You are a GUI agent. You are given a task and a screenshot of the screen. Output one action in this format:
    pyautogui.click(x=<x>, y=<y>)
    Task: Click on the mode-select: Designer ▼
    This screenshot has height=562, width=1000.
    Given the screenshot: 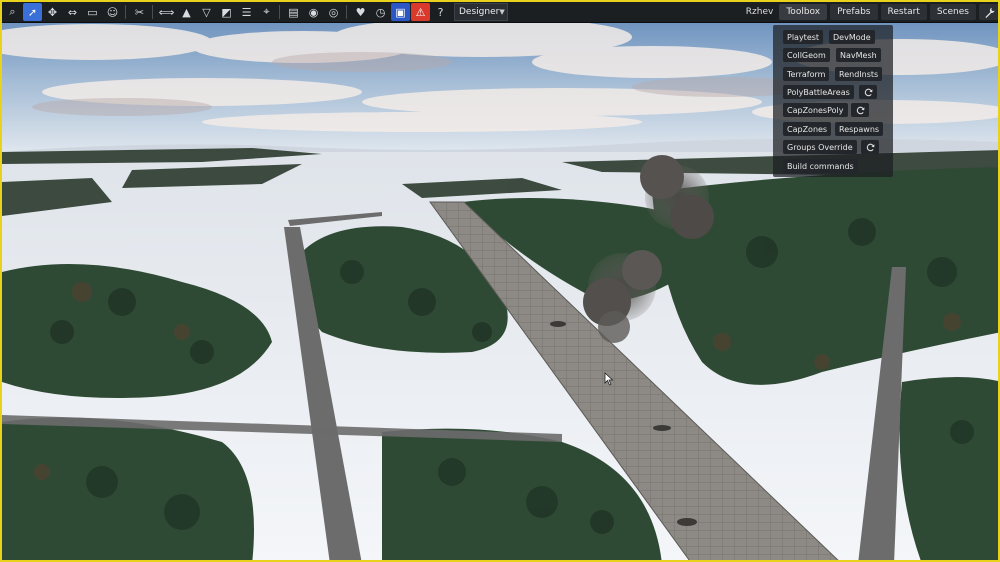 What is the action you would take?
    pyautogui.click(x=481, y=12)
    